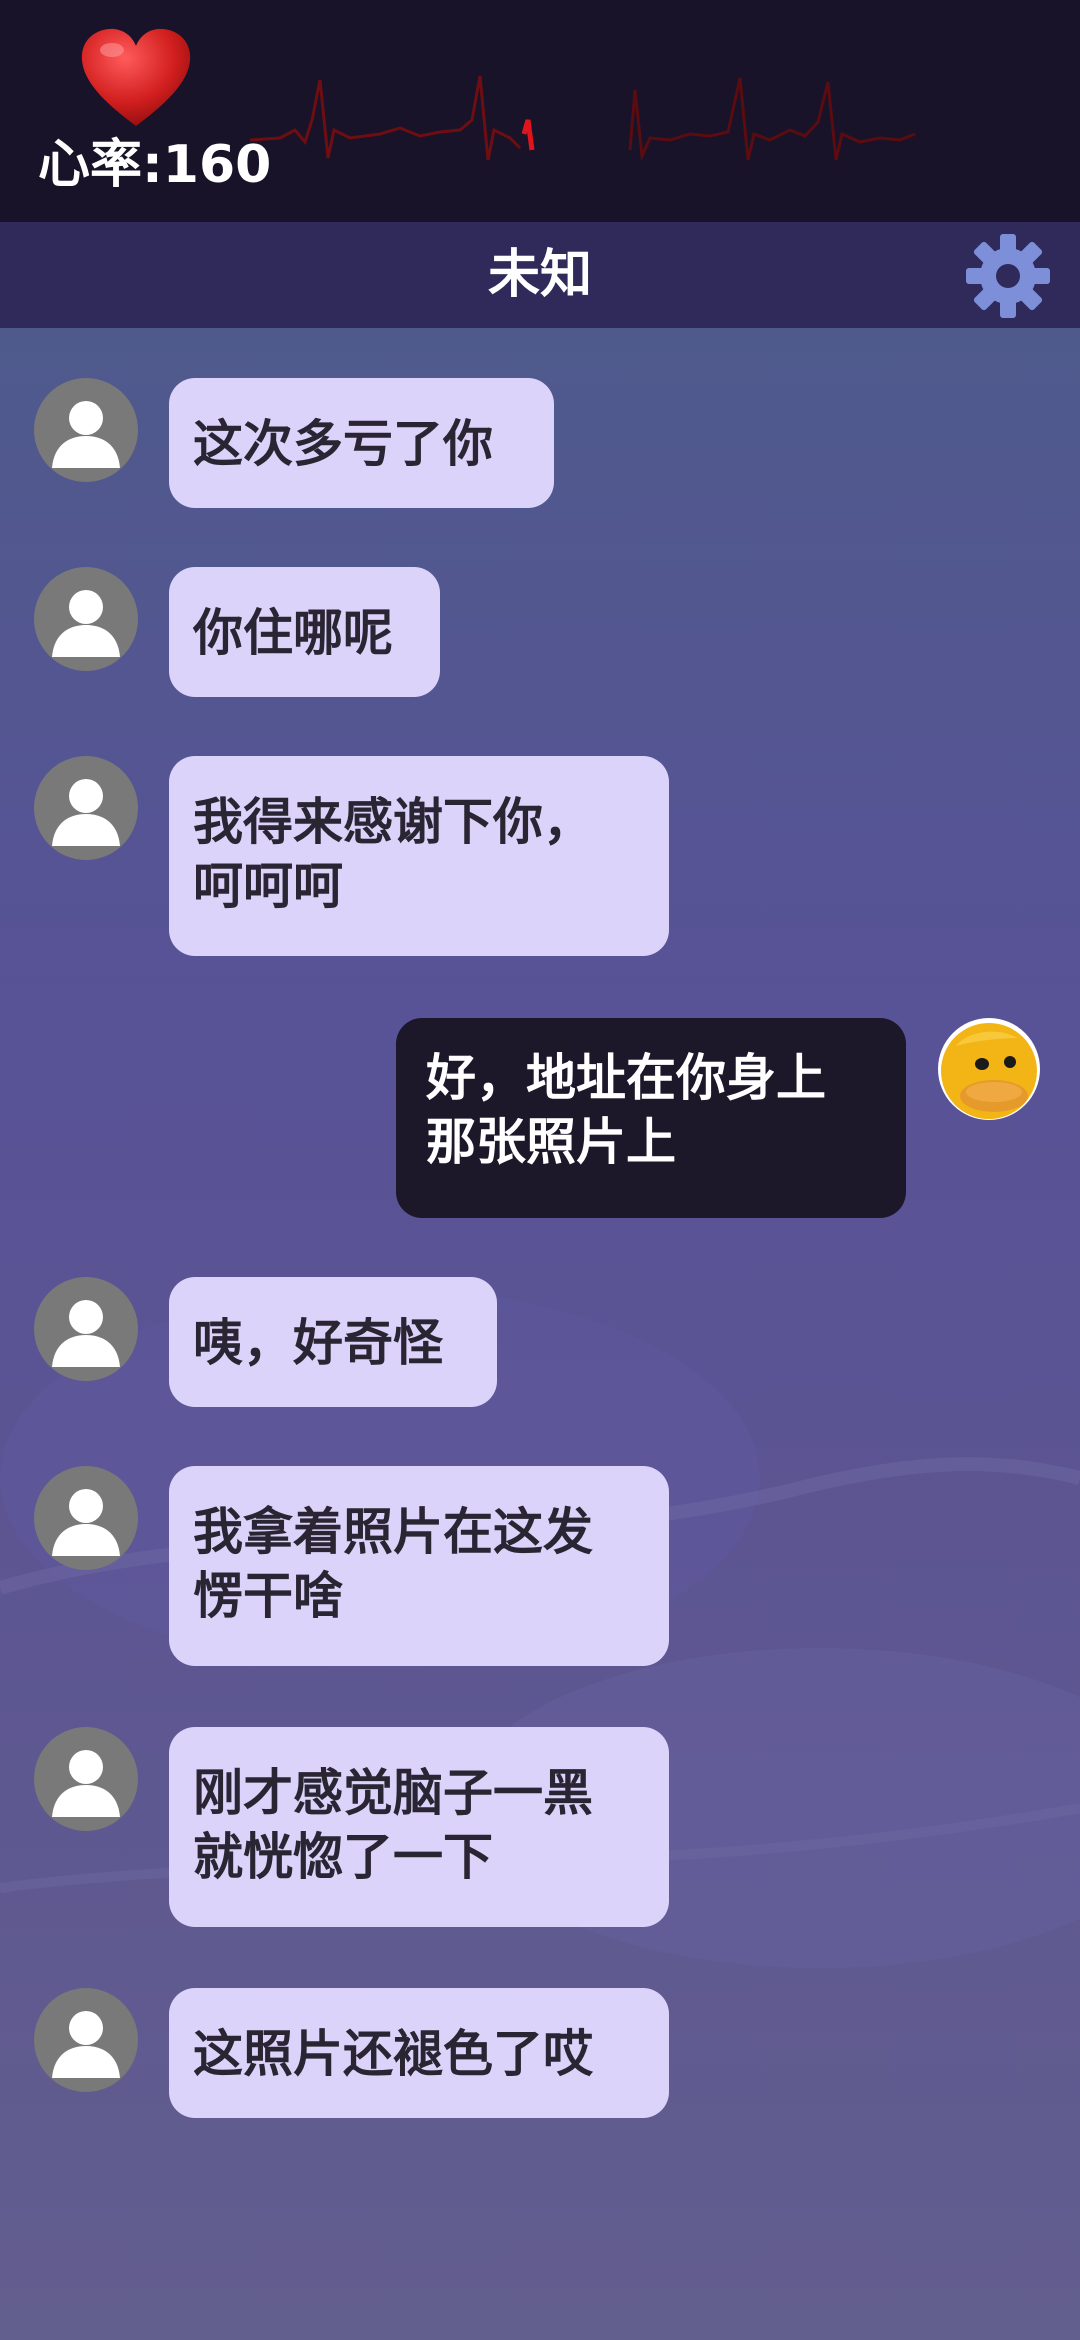  Describe the element at coordinates (651, 1118) in the screenshot. I see `message-bubble-self: 好，地址在你身上 那张照片上` at that location.